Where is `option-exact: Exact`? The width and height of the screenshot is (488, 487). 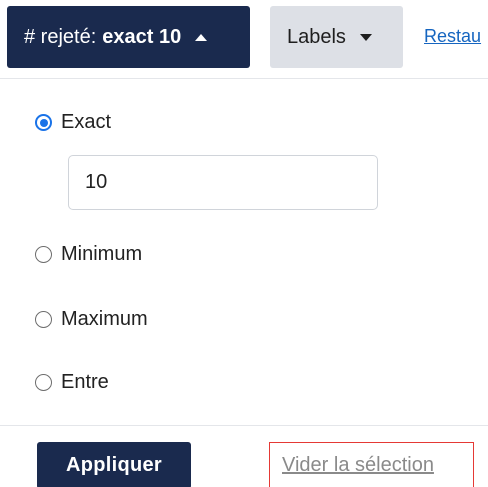 option-exact: Exact is located at coordinates (73, 122).